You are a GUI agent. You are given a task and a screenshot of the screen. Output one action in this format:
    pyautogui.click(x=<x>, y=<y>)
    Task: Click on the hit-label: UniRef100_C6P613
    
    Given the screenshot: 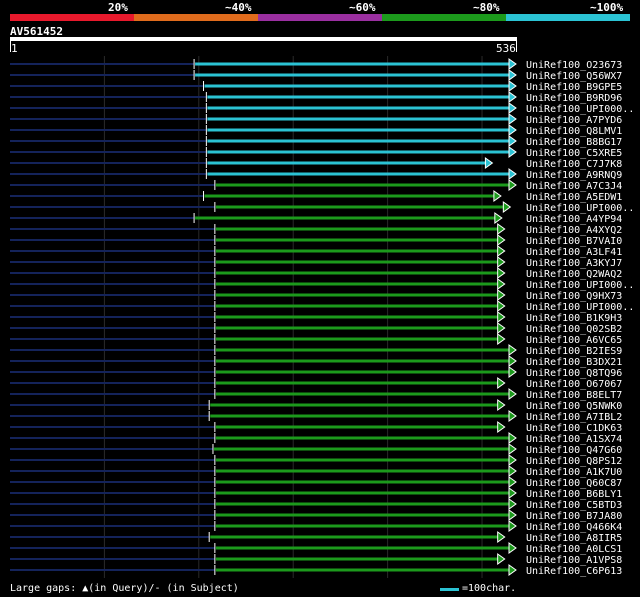 What is the action you would take?
    pyautogui.click(x=574, y=571)
    